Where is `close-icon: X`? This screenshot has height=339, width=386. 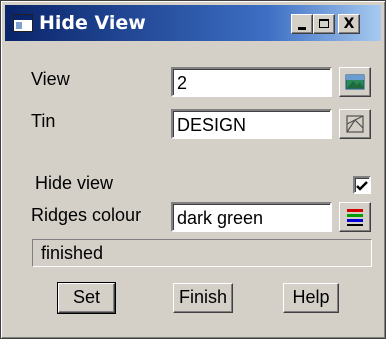 close-icon: X is located at coordinates (349, 24).